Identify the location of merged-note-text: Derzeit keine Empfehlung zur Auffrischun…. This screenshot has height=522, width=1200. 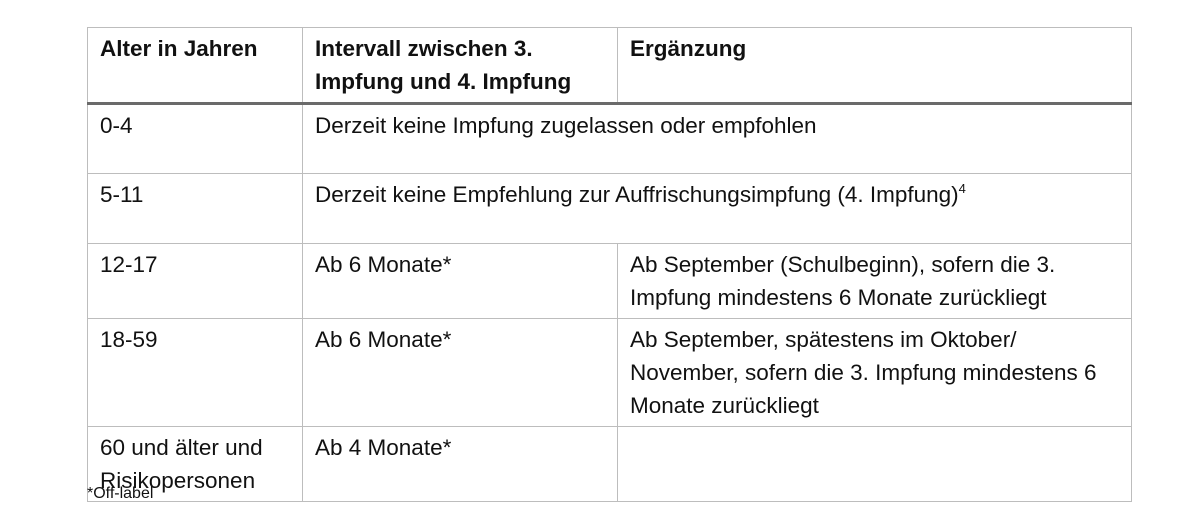
(637, 194).